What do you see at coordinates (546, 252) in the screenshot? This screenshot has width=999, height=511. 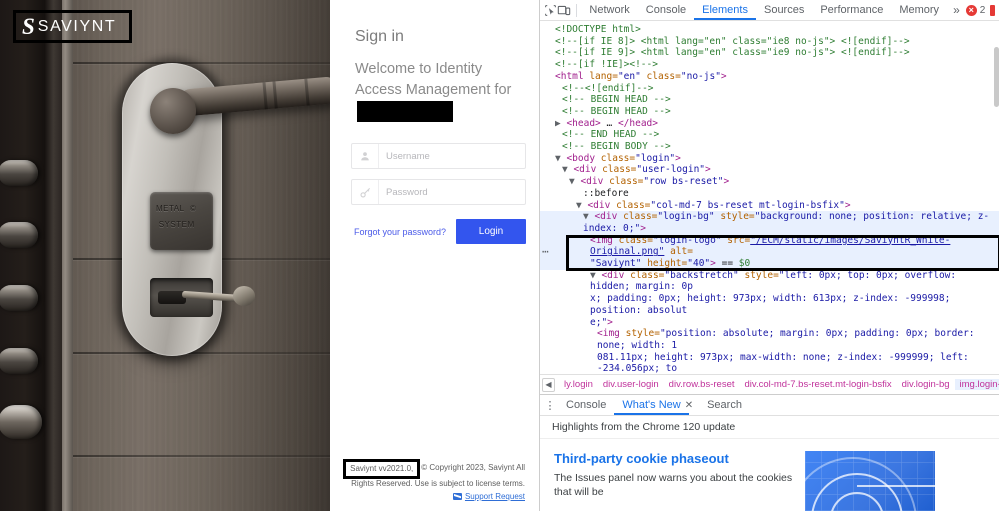 I see `node-more-options-icon: ⋯` at bounding box center [546, 252].